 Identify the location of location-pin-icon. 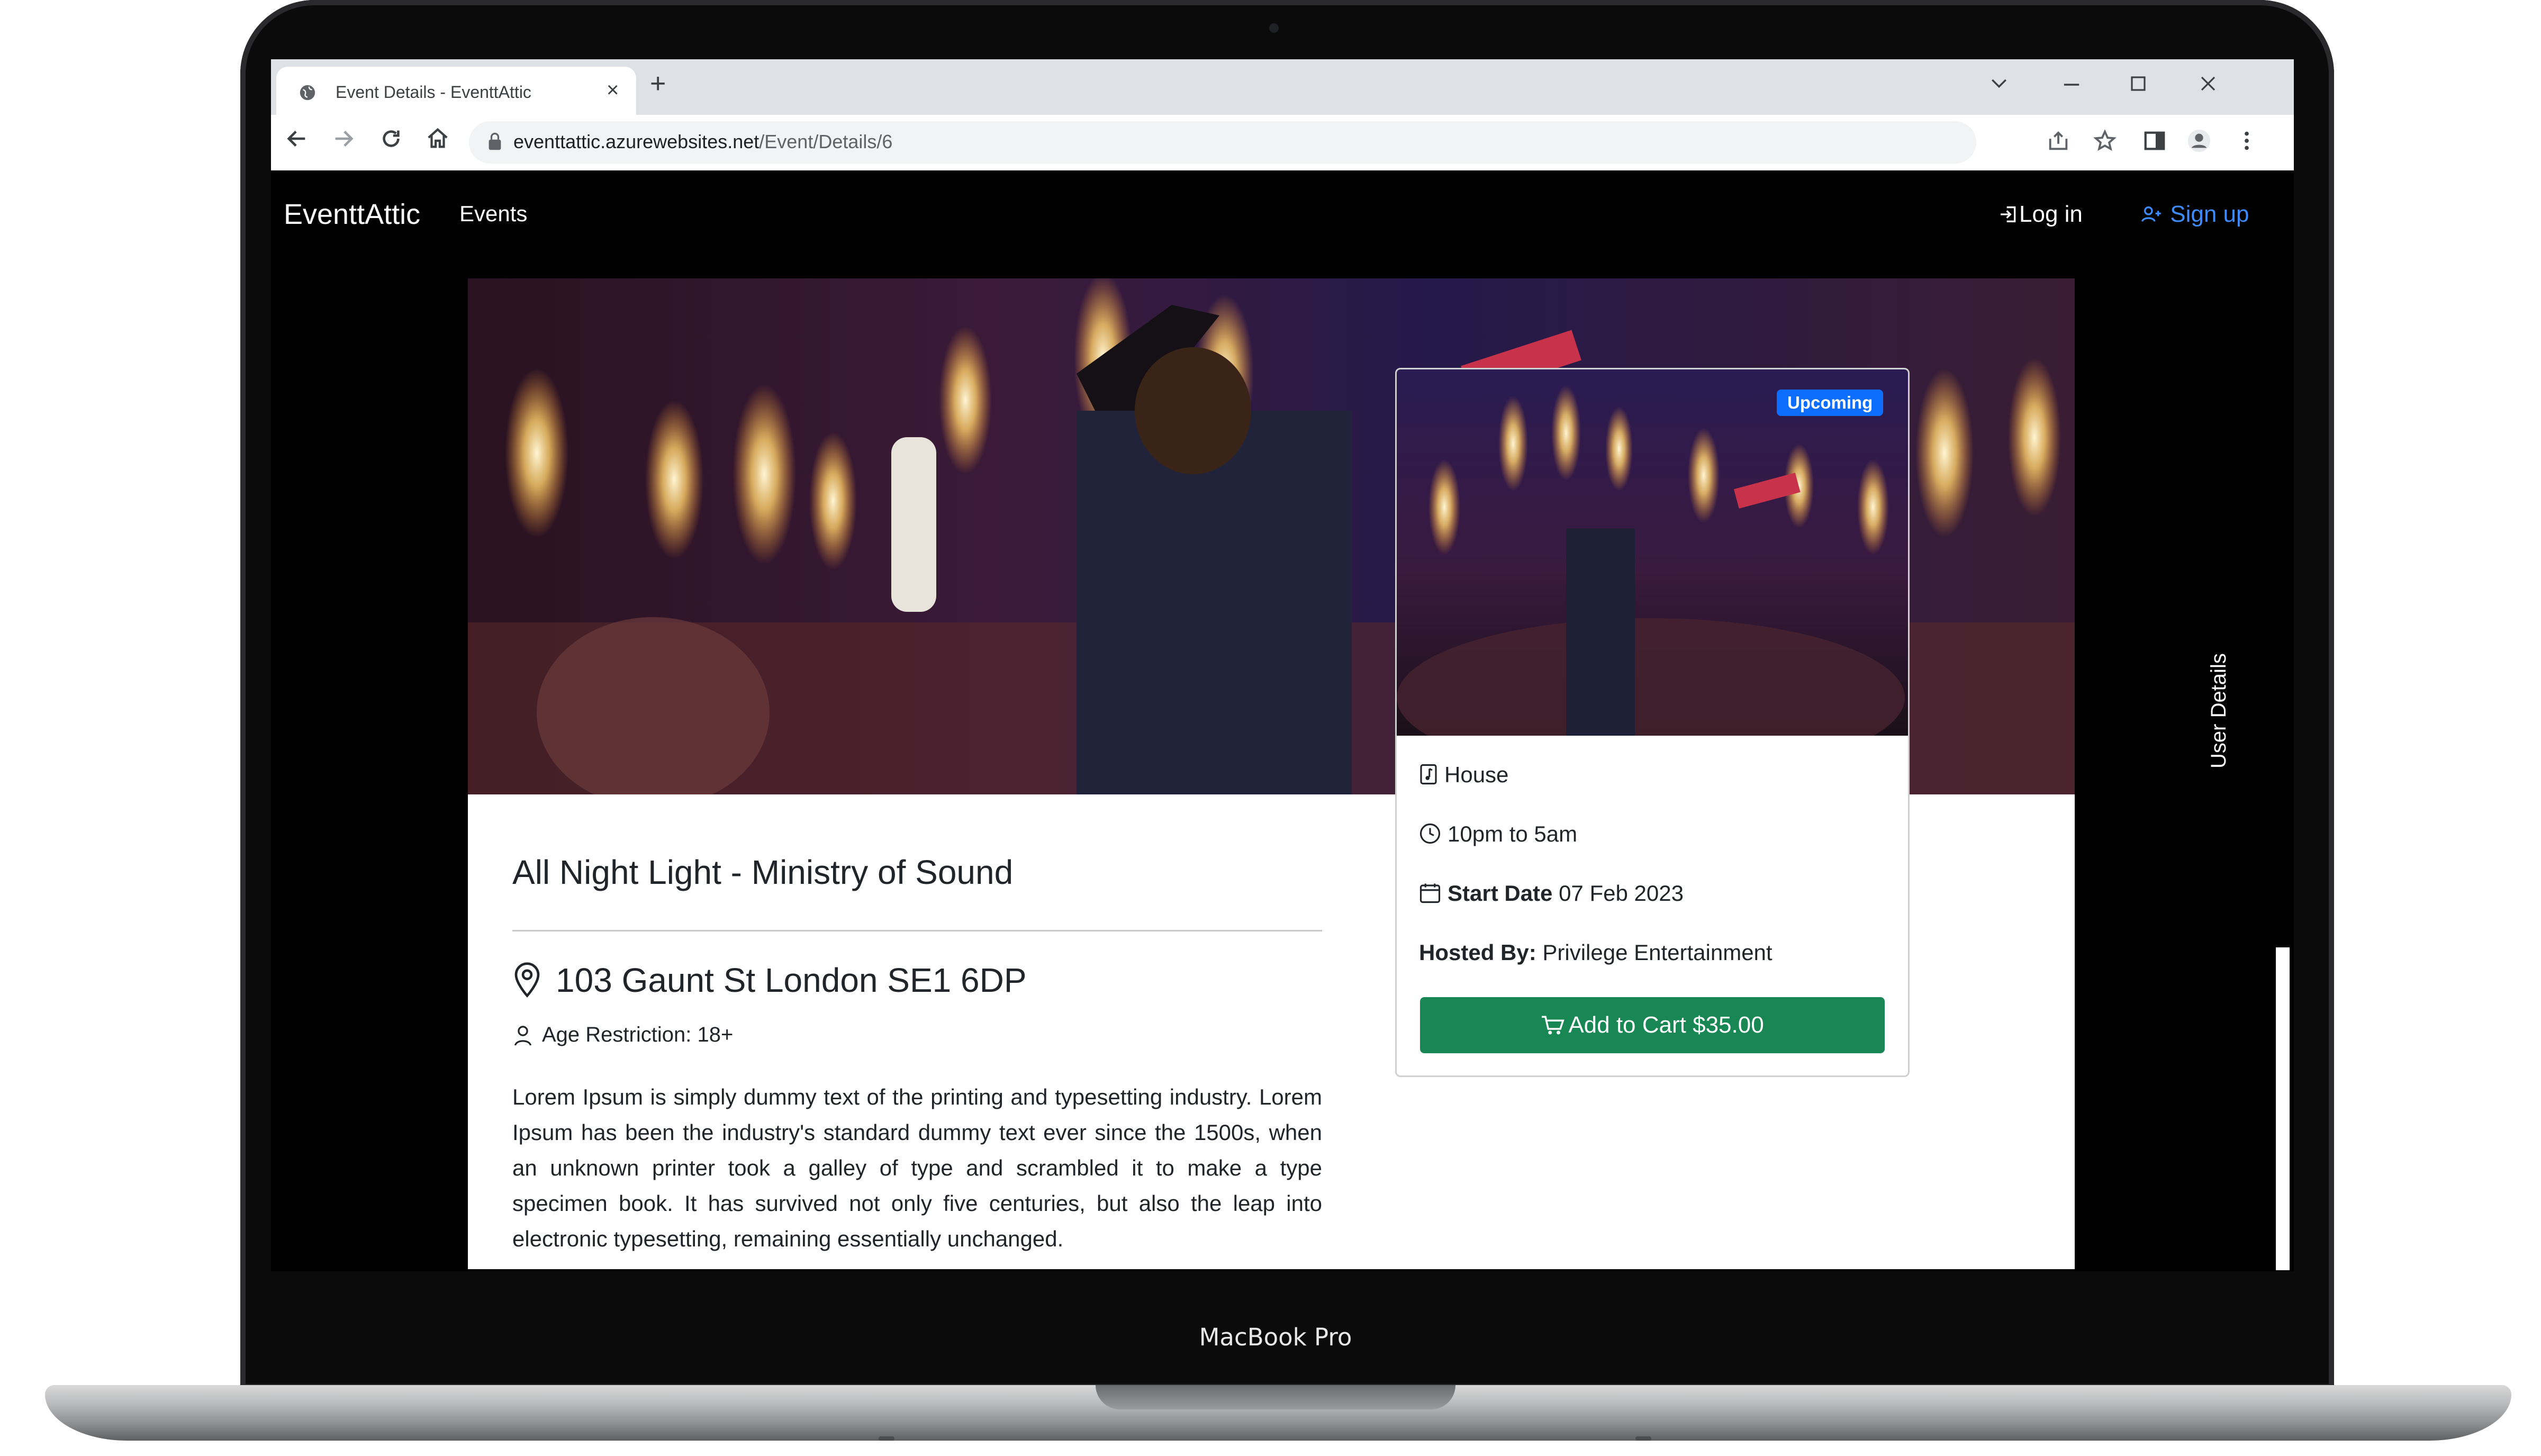
(527, 980).